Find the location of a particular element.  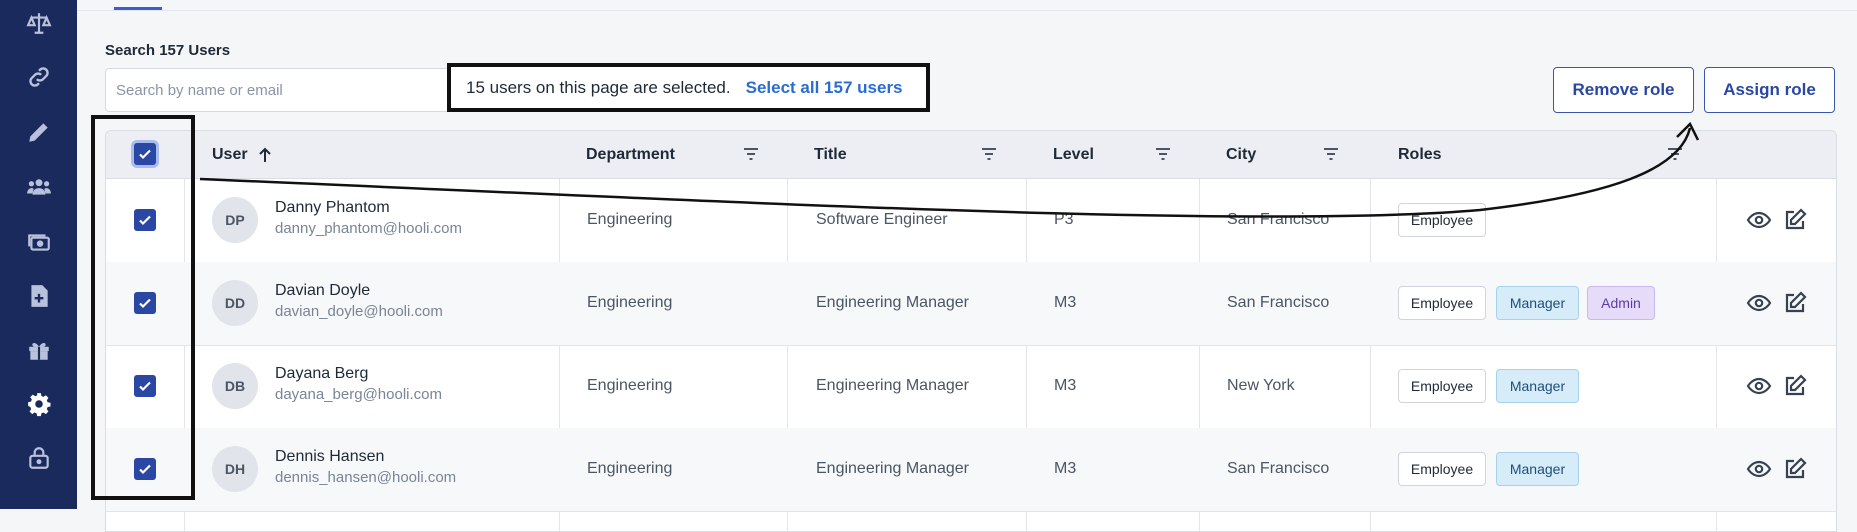

avatar: DH is located at coordinates (235, 469).